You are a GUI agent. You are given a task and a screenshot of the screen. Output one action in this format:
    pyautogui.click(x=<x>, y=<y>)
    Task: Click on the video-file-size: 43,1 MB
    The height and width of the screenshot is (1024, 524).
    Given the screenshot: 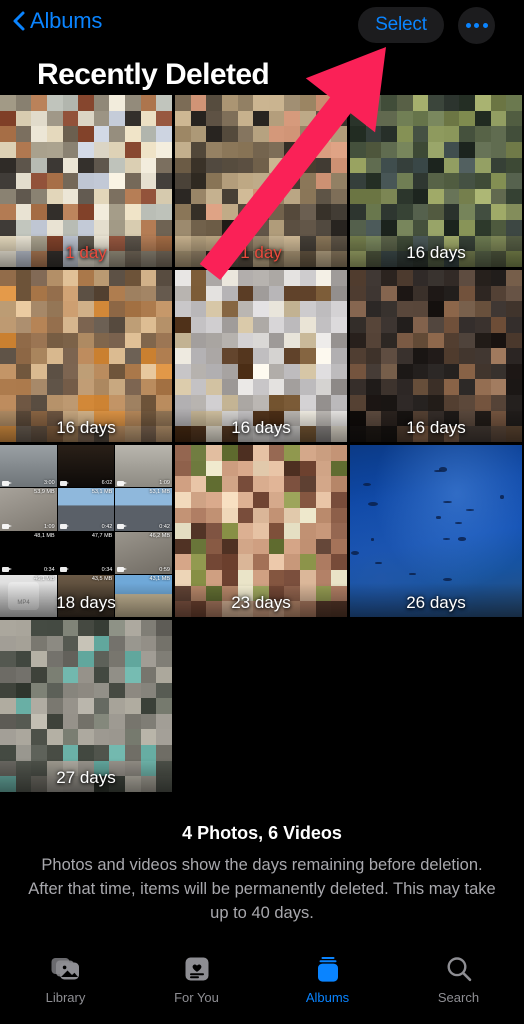 What is the action you would take?
    pyautogui.click(x=159, y=578)
    